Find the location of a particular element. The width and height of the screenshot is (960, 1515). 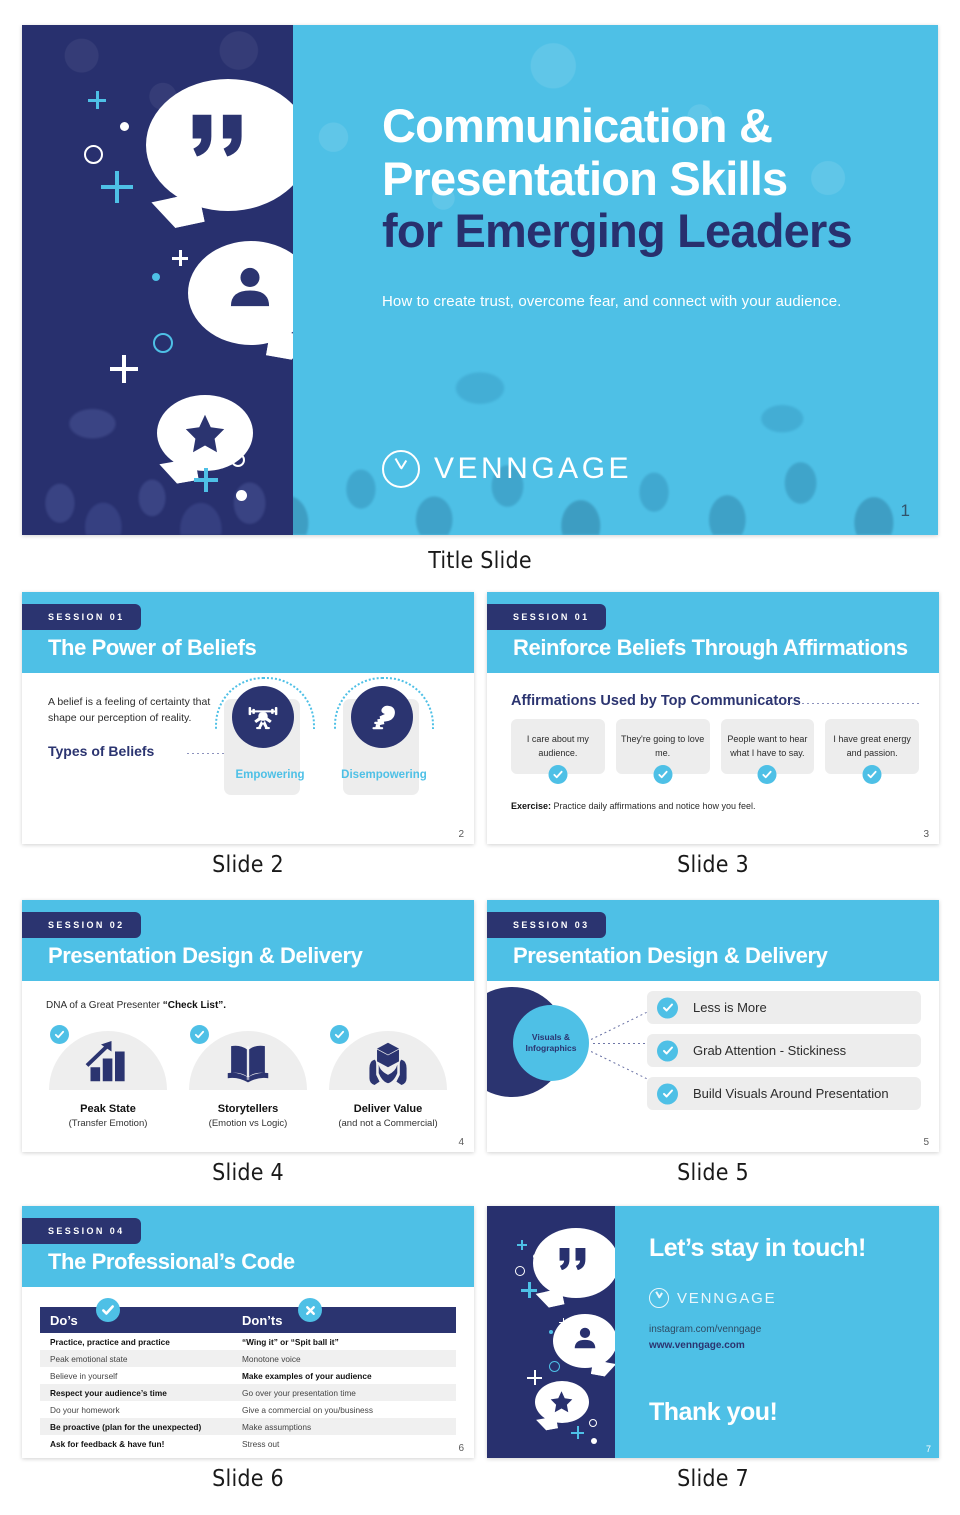

hub-label-line1: Visuals & is located at coordinates (551, 1036).